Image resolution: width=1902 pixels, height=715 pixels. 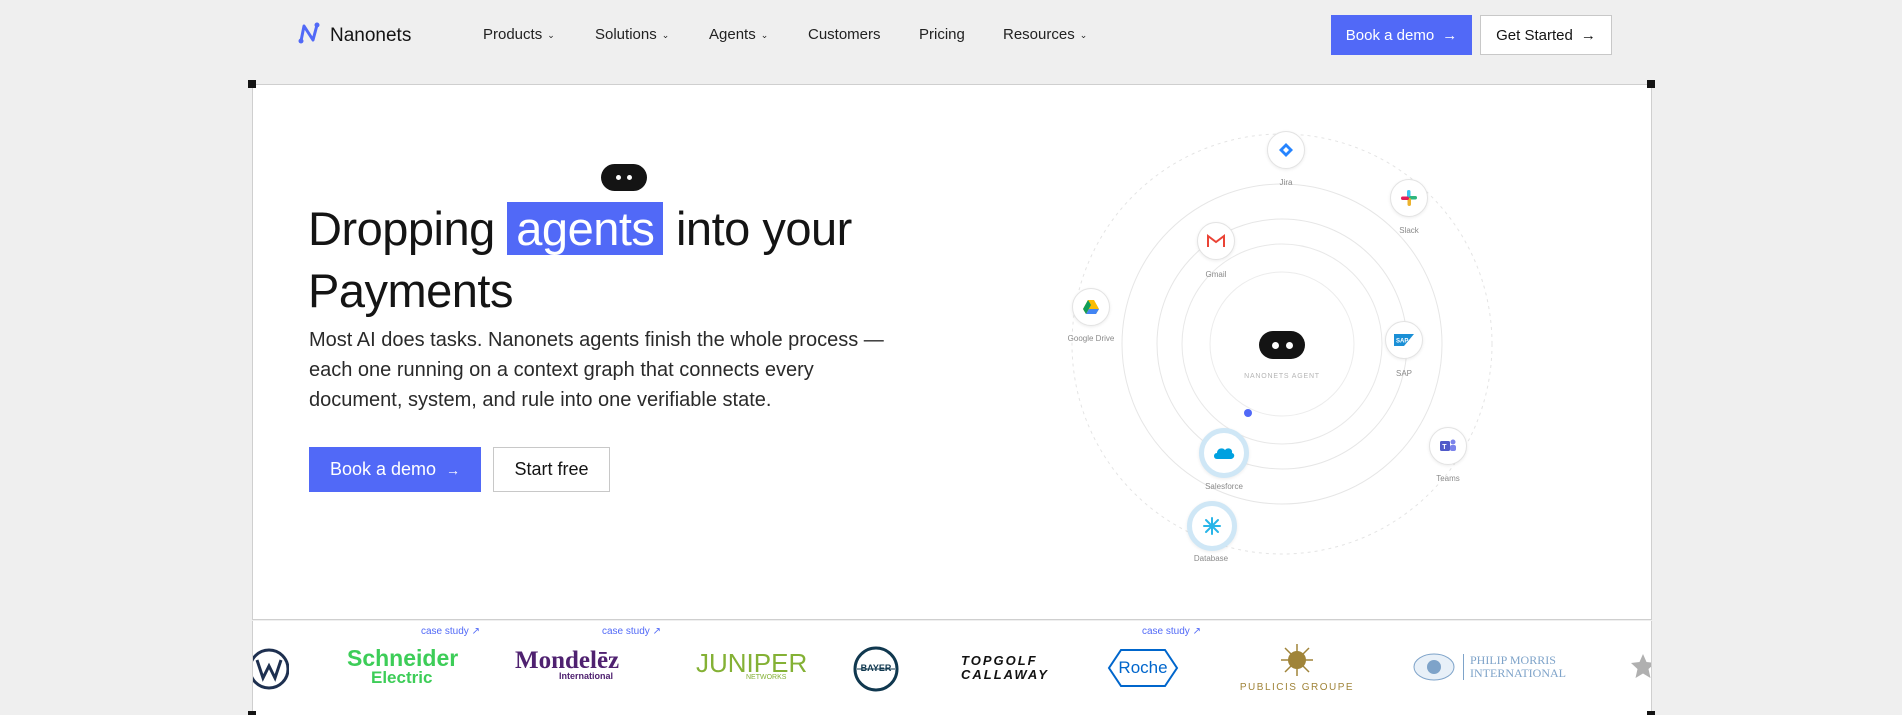 I want to click on gmail-icon, so click(x=1216, y=241).